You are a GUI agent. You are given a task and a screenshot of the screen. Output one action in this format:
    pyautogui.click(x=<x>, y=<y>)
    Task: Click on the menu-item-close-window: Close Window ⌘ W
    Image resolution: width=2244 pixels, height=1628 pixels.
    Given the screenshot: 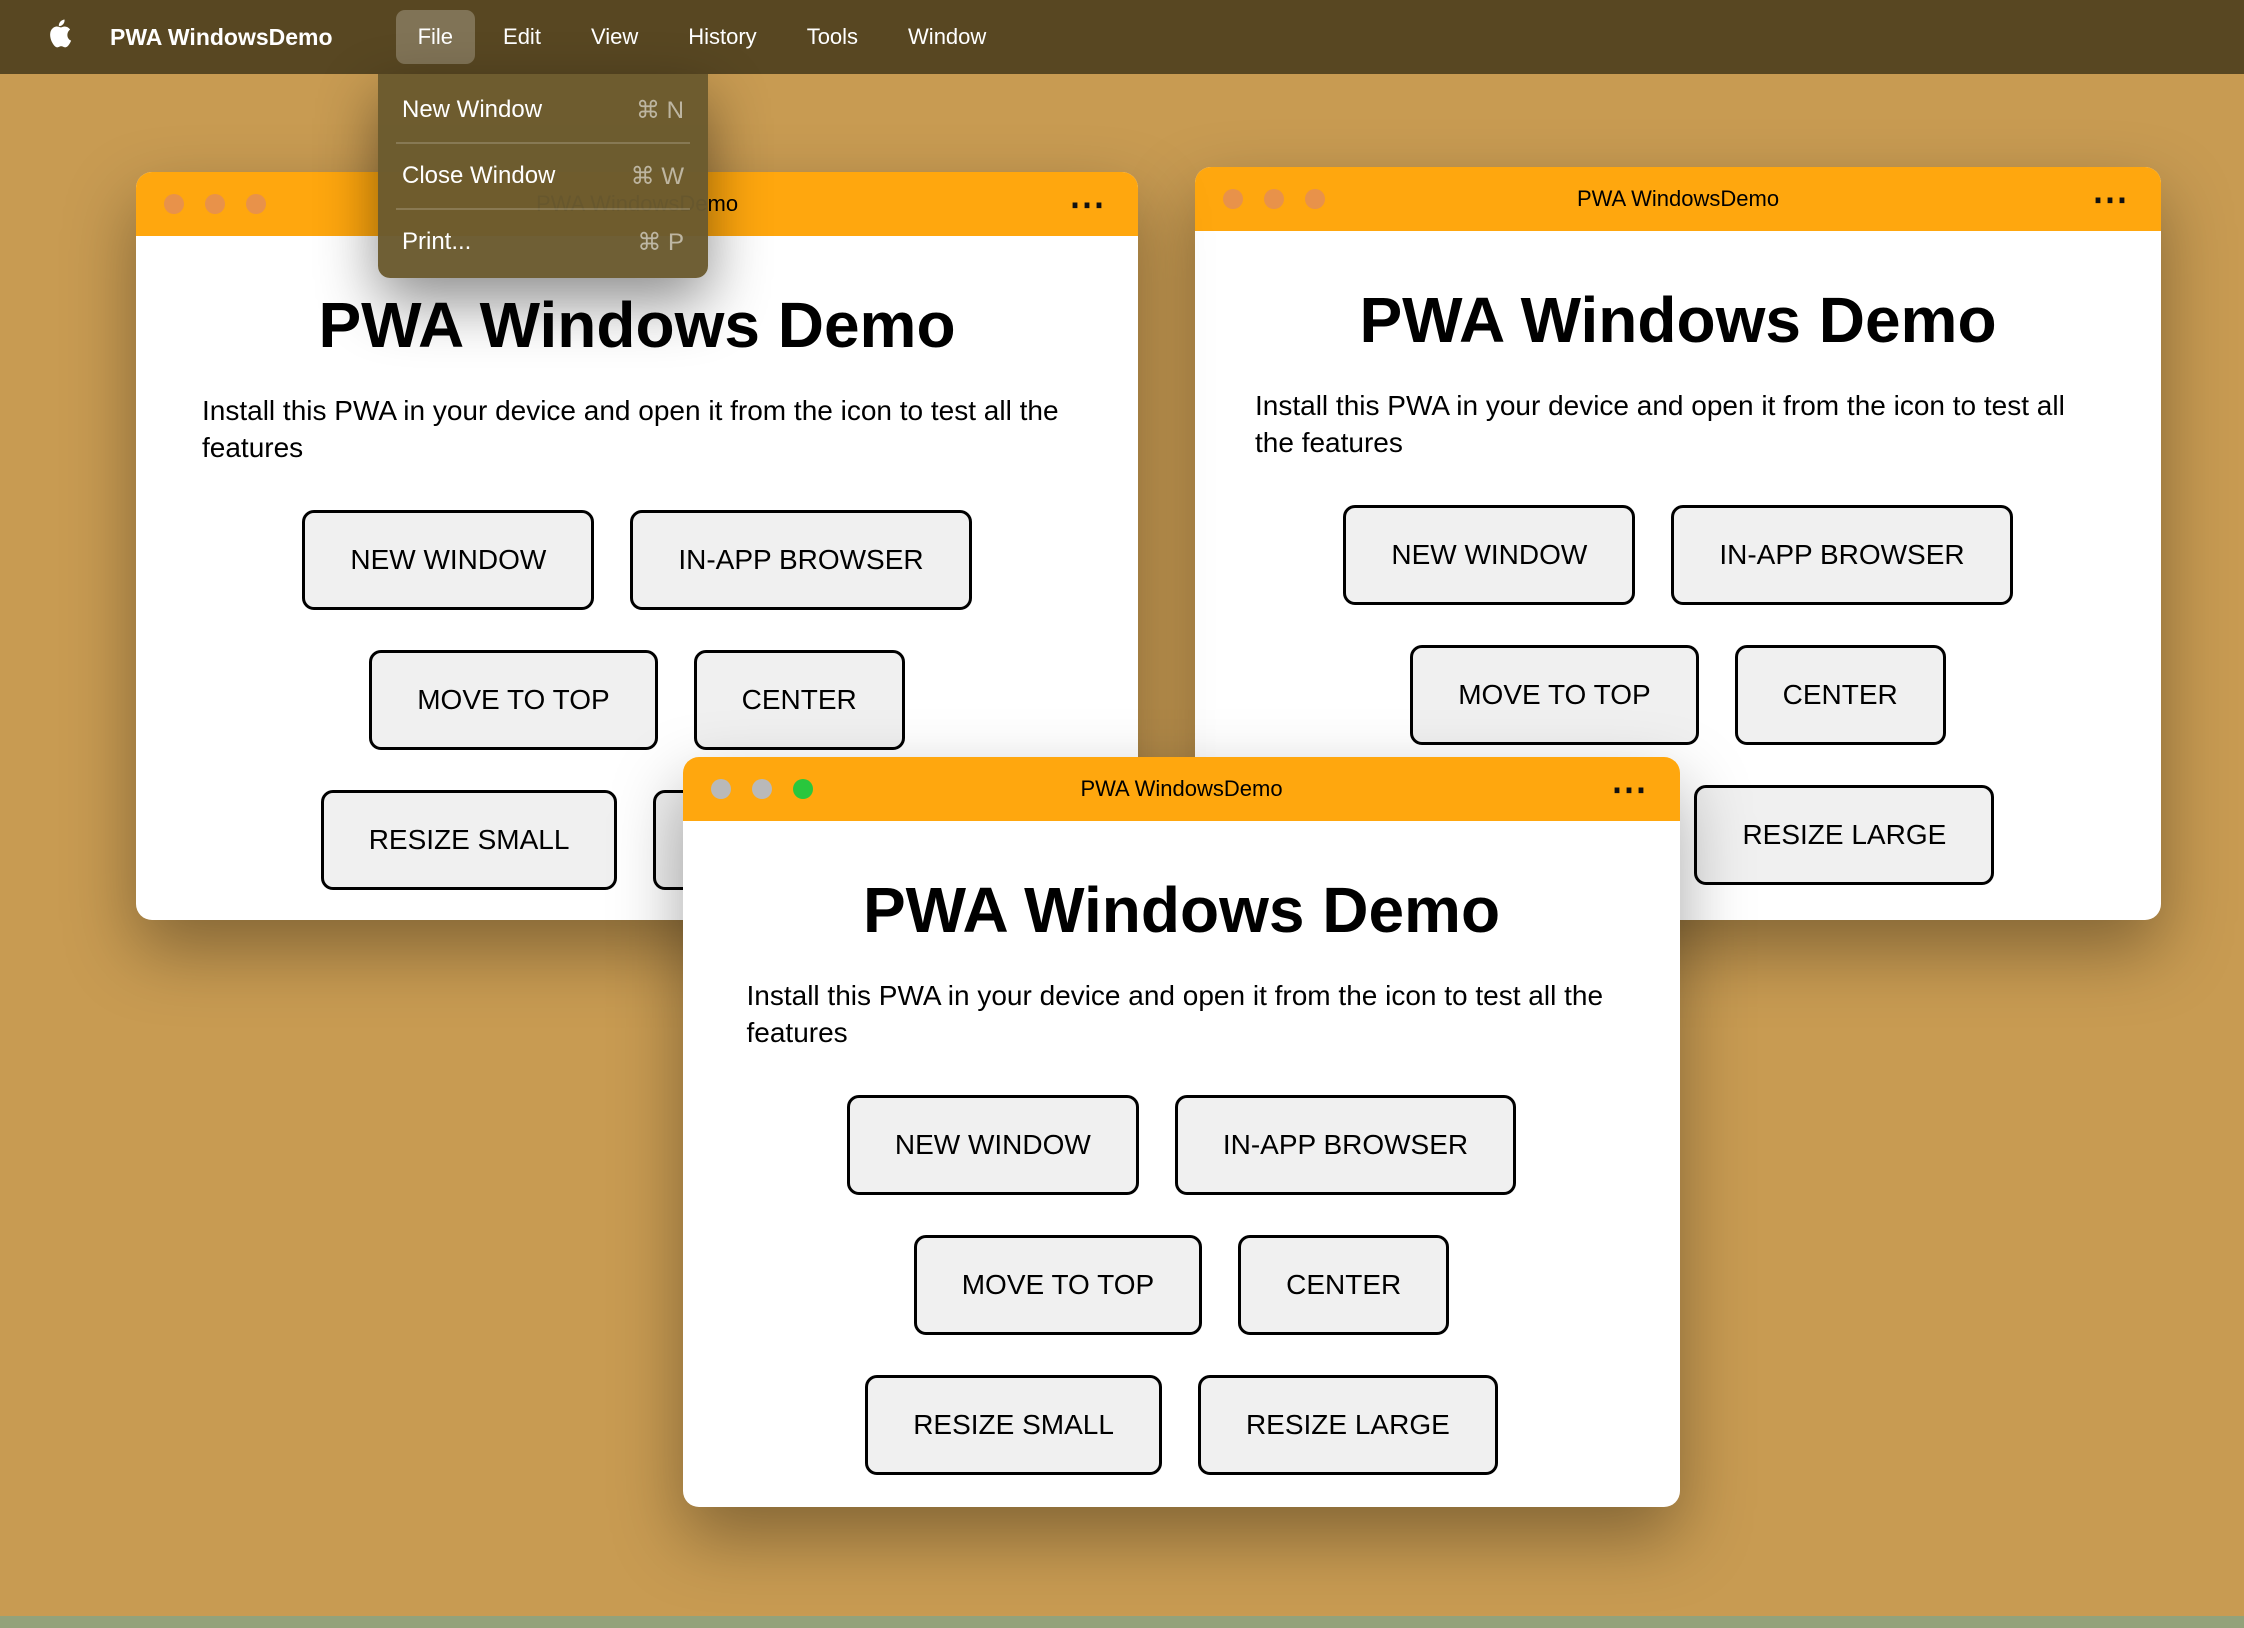 What is the action you would take?
    pyautogui.click(x=543, y=176)
    